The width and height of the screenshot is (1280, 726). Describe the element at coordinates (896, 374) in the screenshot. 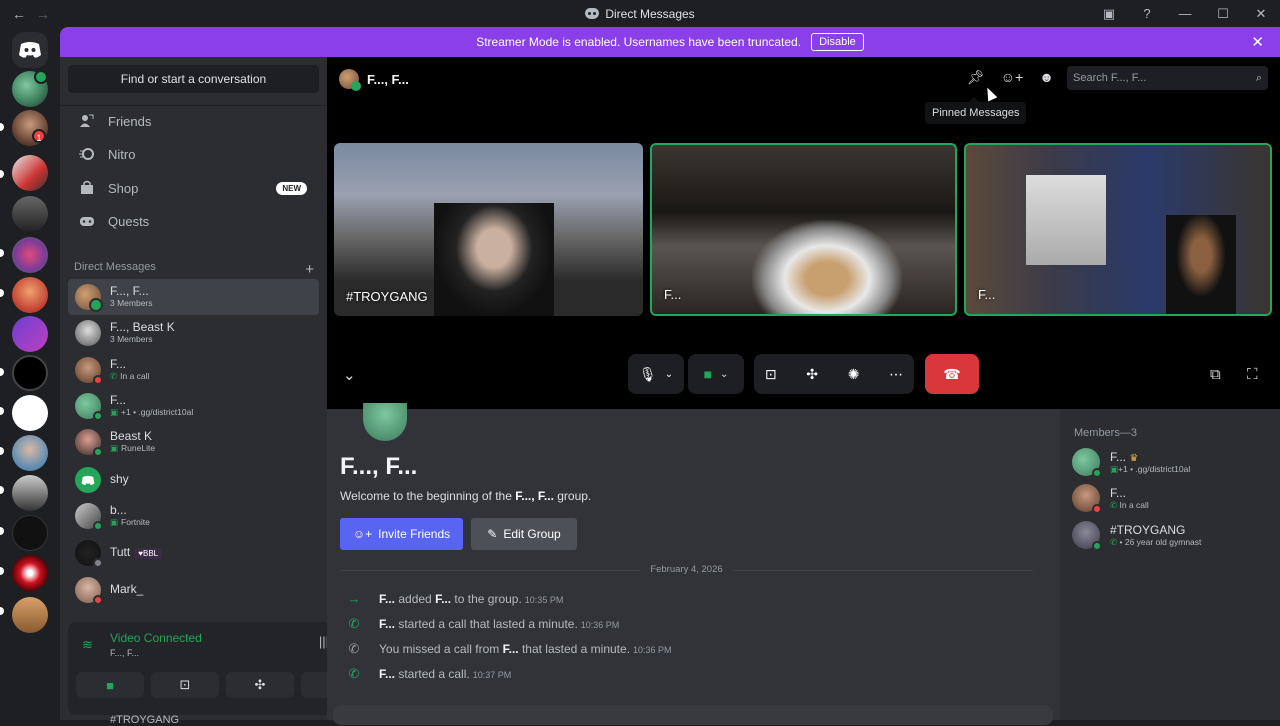

I see `more-icon: ⋯` at that location.